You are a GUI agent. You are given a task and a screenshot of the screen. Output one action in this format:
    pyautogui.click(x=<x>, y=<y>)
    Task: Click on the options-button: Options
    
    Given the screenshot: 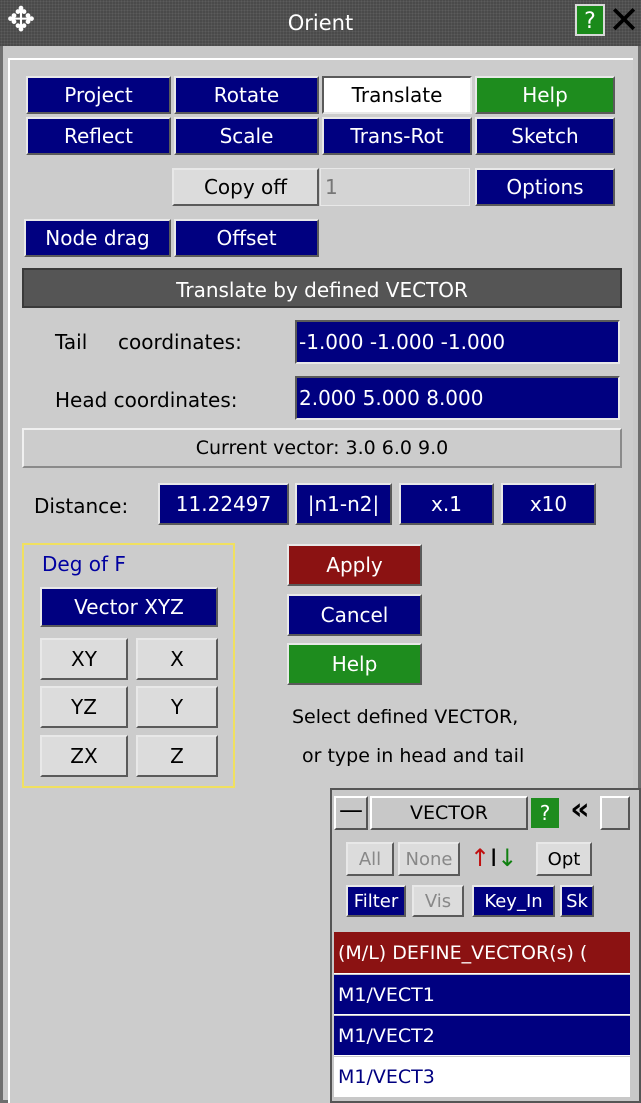 What is the action you would take?
    pyautogui.click(x=545, y=187)
    